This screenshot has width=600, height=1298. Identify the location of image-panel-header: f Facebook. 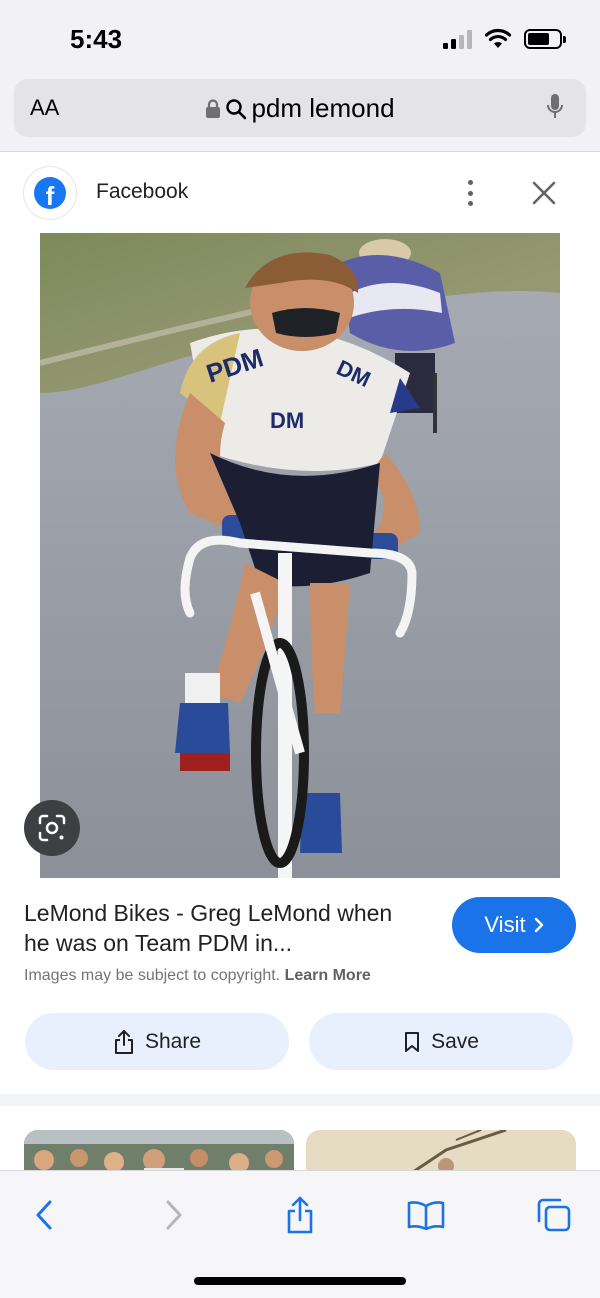
(300, 193).